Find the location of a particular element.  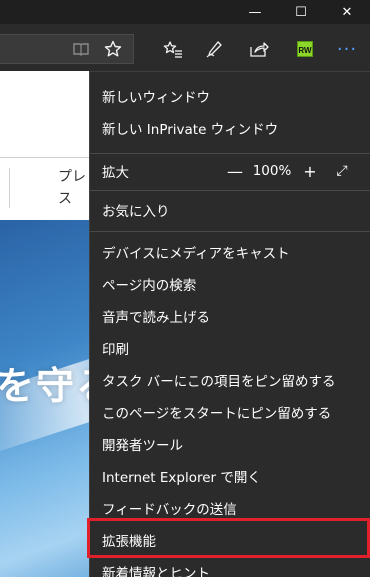

menu-item-developer-tools: 開発者ツール is located at coordinates (230, 444).